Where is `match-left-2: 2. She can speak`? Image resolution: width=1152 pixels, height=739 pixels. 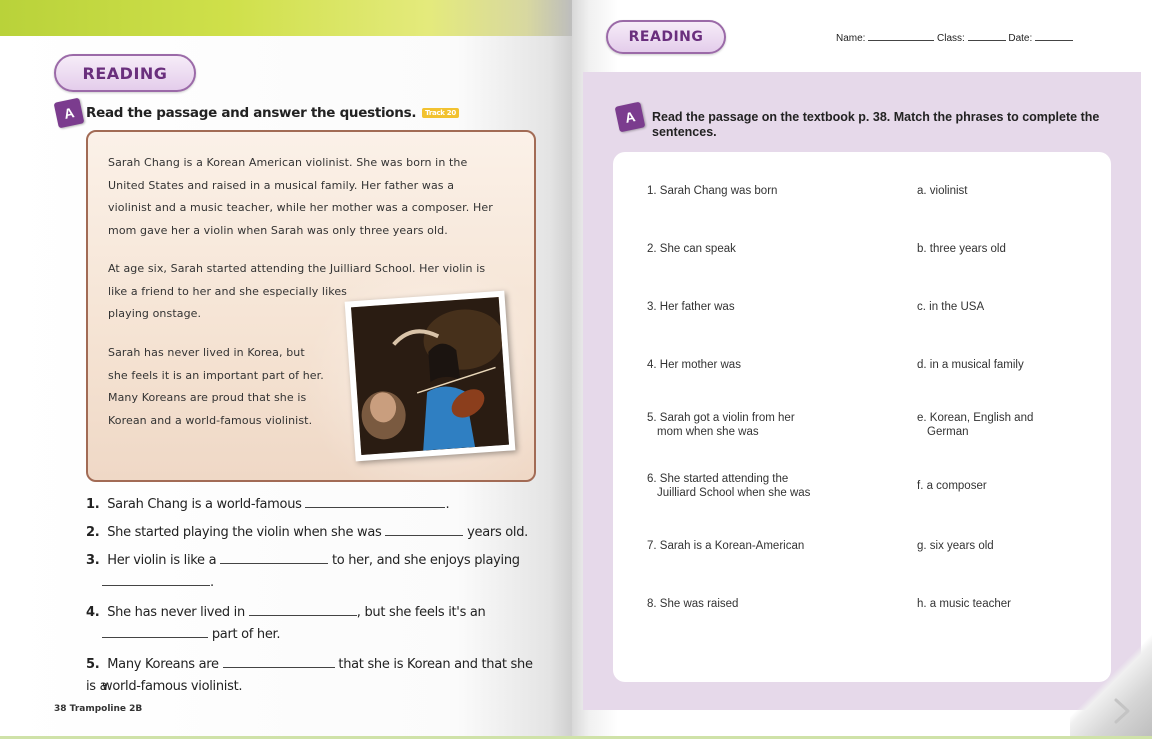 match-left-2: 2. She can speak is located at coordinates (691, 249).